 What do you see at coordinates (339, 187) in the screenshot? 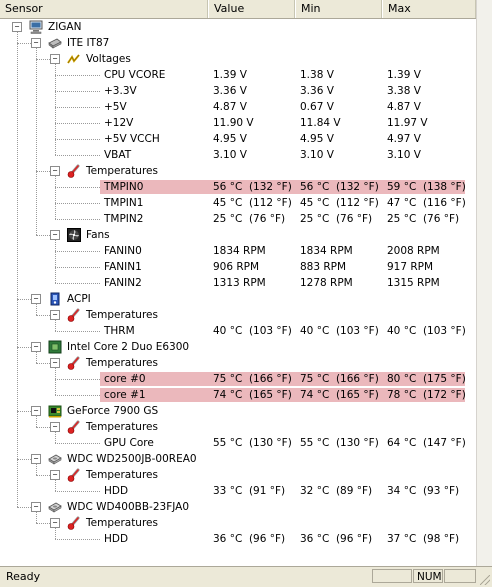
I see `min-cell: 56 °C (132 °F)` at bounding box center [339, 187].